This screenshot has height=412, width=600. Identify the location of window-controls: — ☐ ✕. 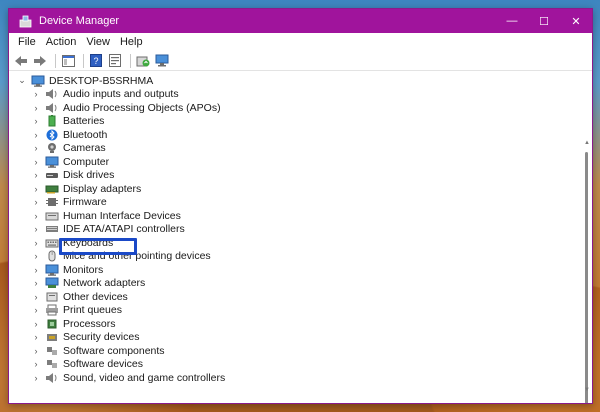
(544, 21).